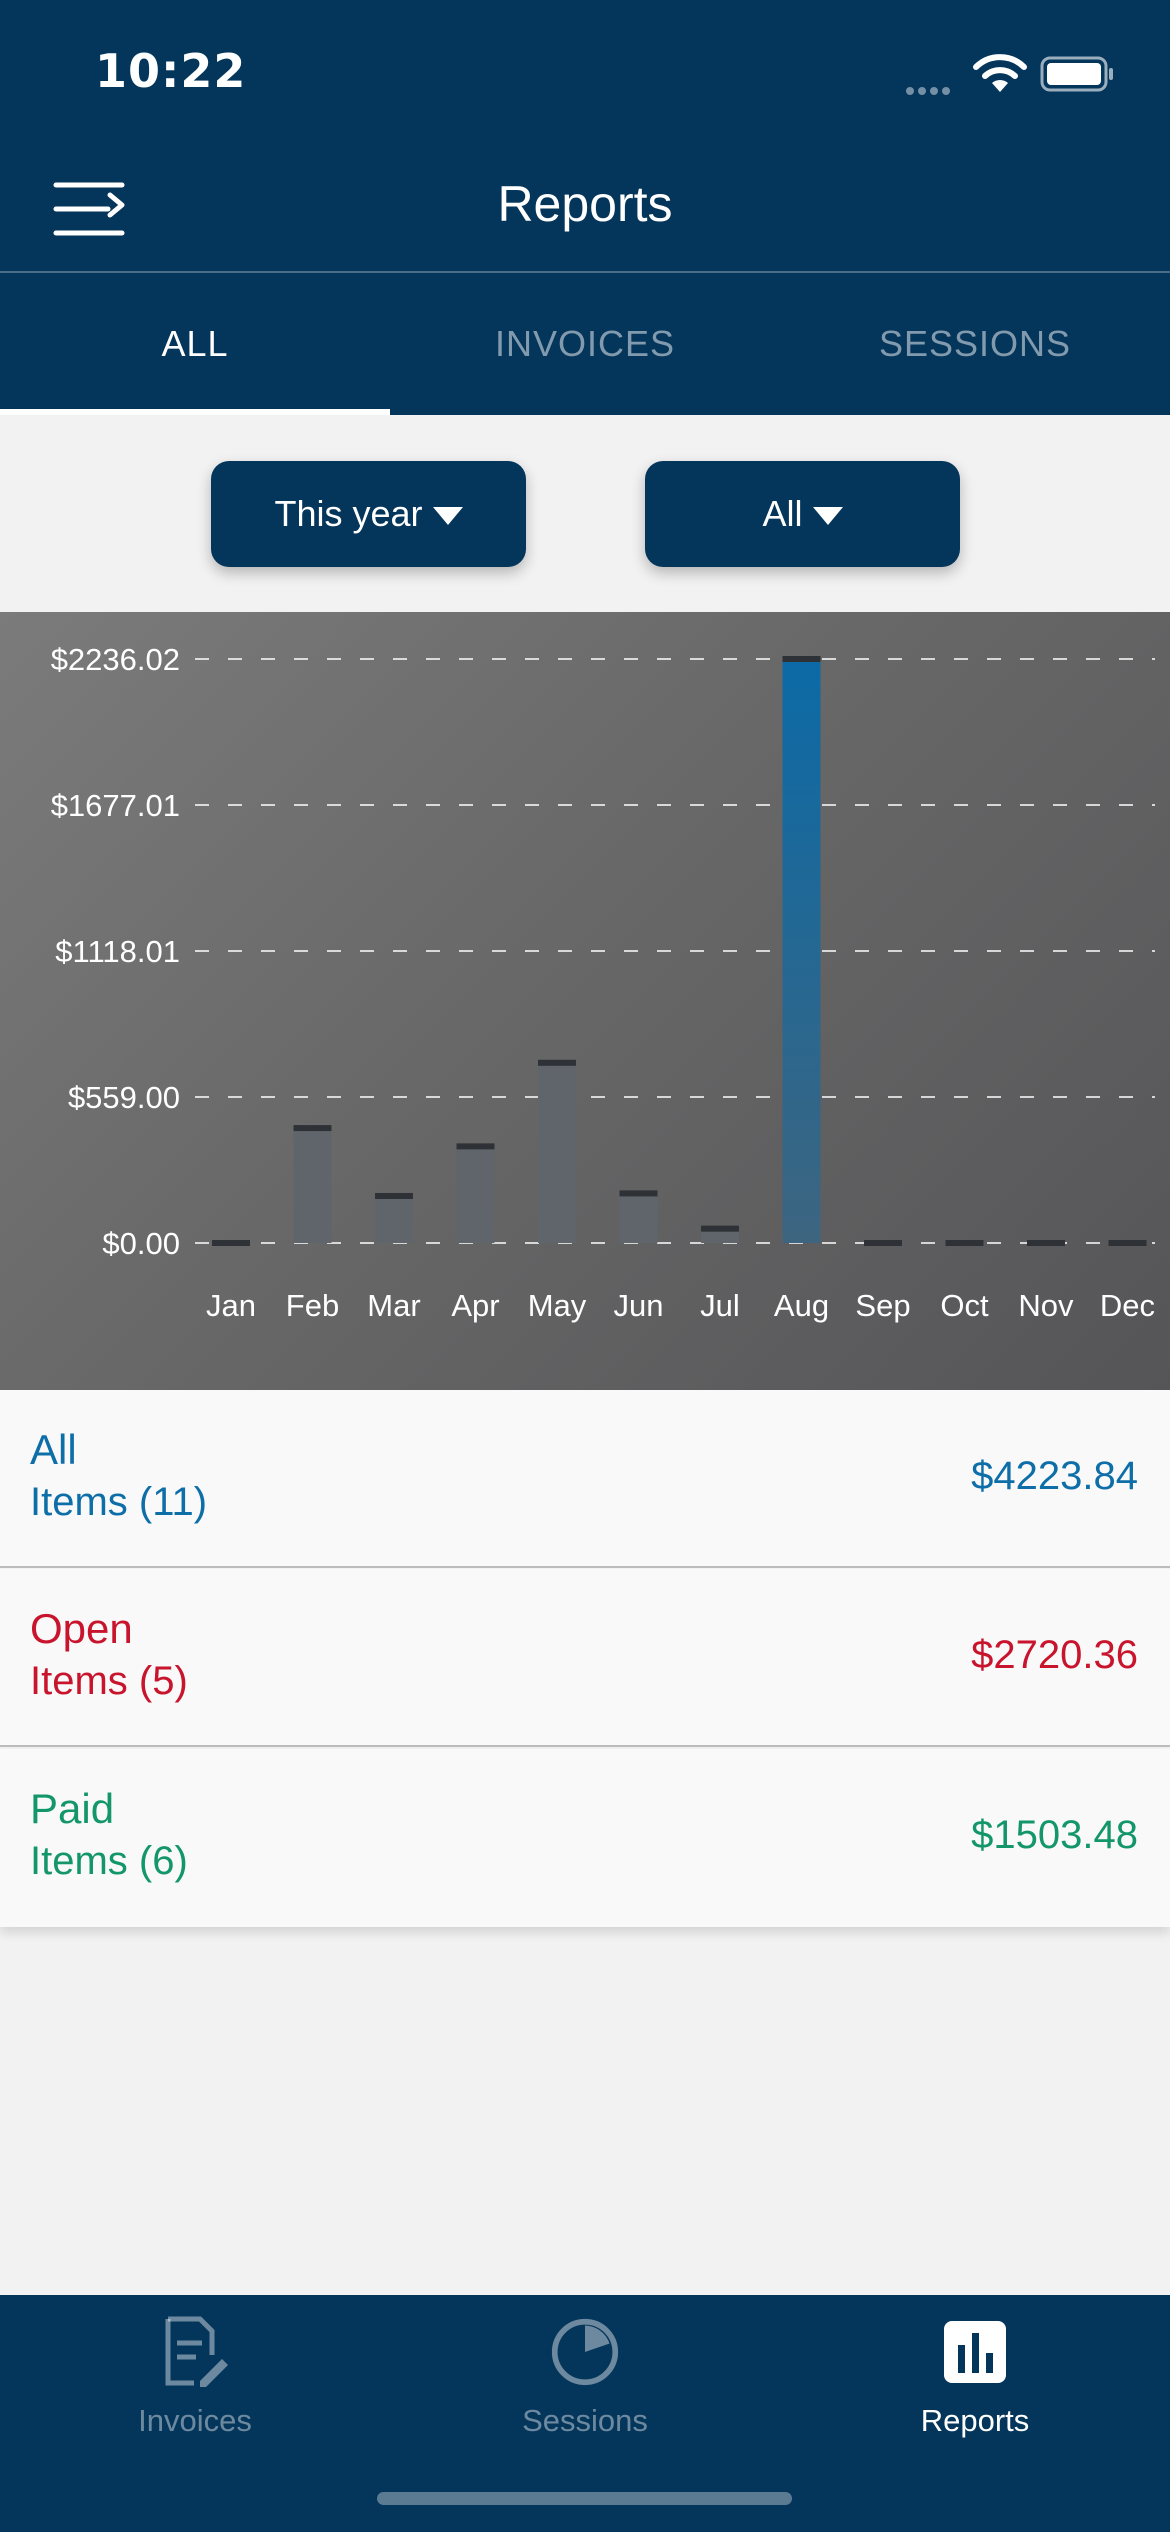 This screenshot has height=2532, width=1170. I want to click on nav-header: Reports, so click(585, 209).